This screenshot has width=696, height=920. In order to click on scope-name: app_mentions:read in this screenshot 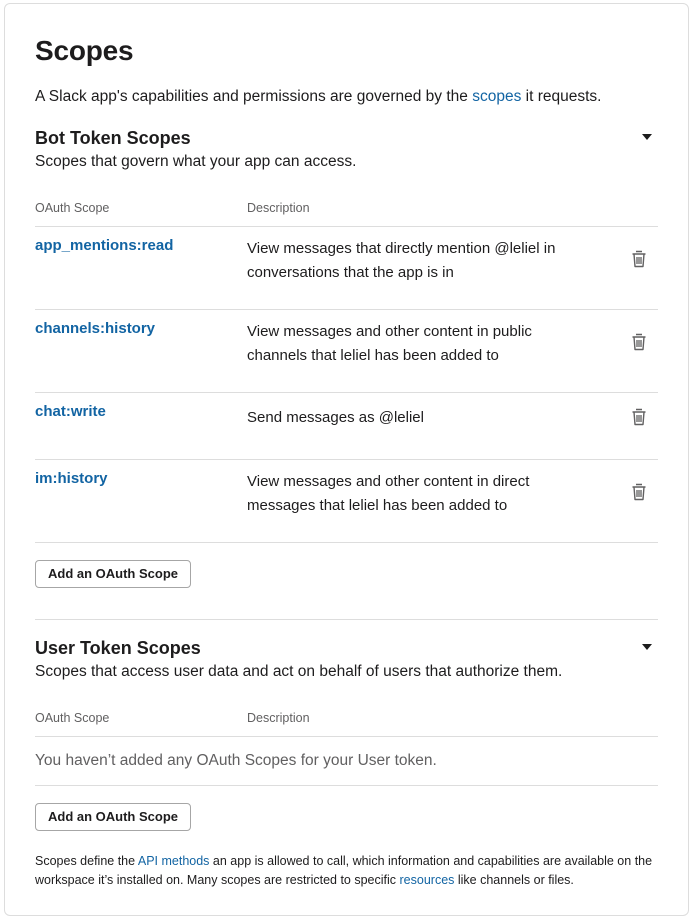, I will do `click(104, 245)`.